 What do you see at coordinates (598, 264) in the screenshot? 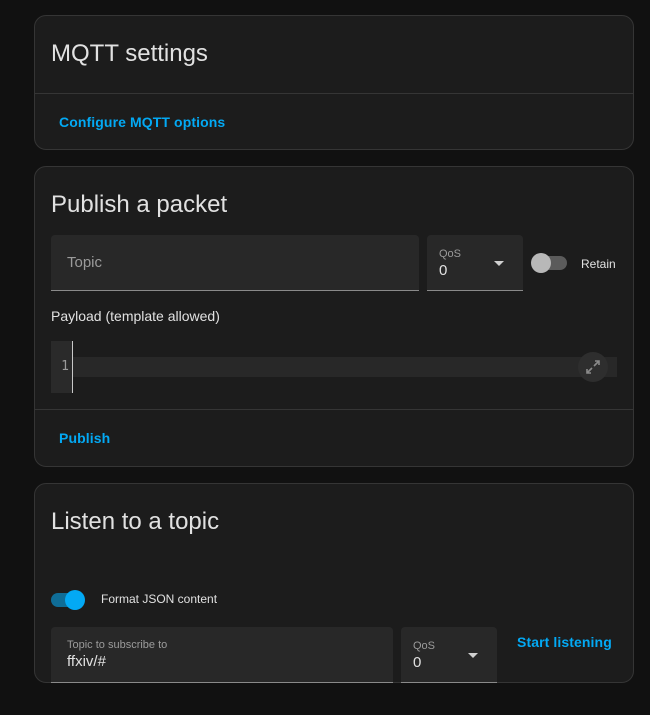
I see `retain-label: Retain` at bounding box center [598, 264].